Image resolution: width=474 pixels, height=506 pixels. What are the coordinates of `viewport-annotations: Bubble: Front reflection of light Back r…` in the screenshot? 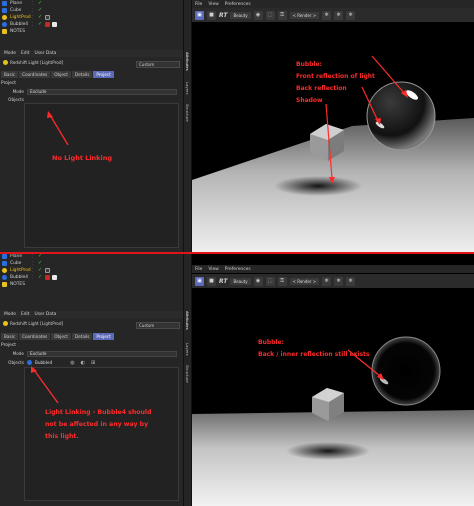 It's located at (335, 83).